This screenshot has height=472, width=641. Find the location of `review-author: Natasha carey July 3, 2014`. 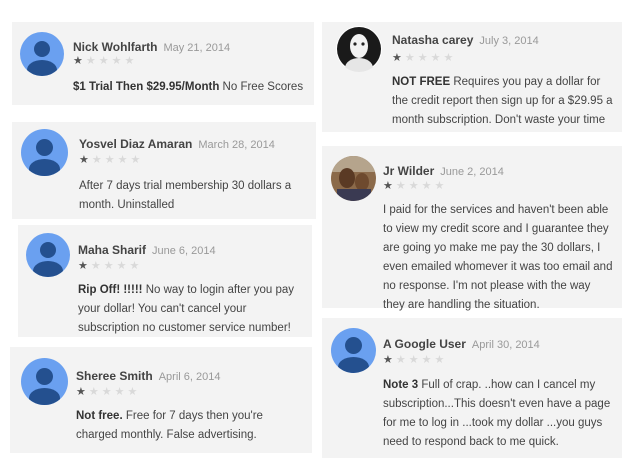

review-author: Natasha carey July 3, 2014 is located at coordinates (465, 40).